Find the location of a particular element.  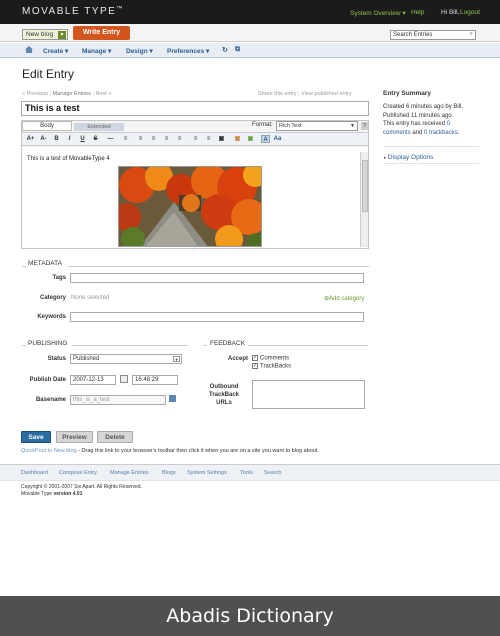

home-icon is located at coordinates (29, 49).